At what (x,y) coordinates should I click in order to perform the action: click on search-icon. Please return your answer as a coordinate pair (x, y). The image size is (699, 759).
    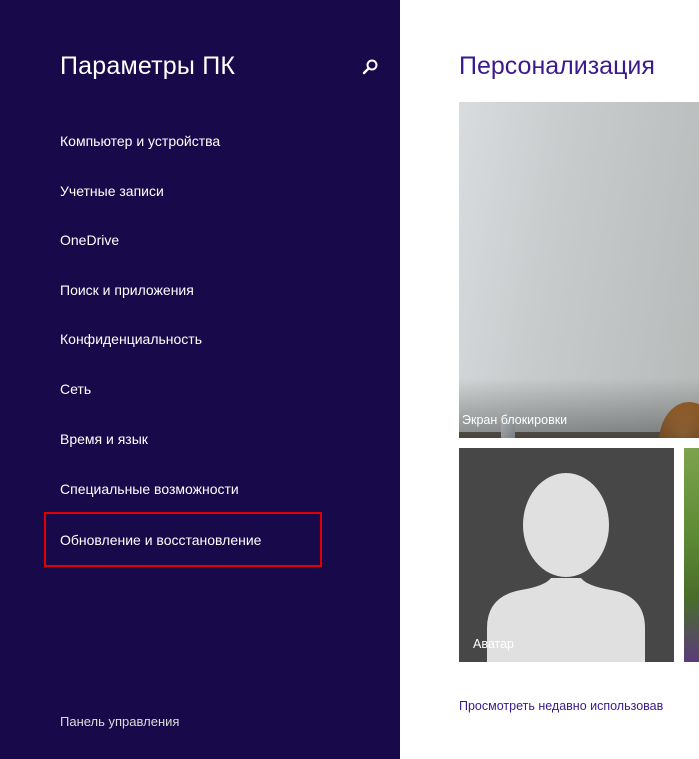
    Looking at the image, I should click on (370, 67).